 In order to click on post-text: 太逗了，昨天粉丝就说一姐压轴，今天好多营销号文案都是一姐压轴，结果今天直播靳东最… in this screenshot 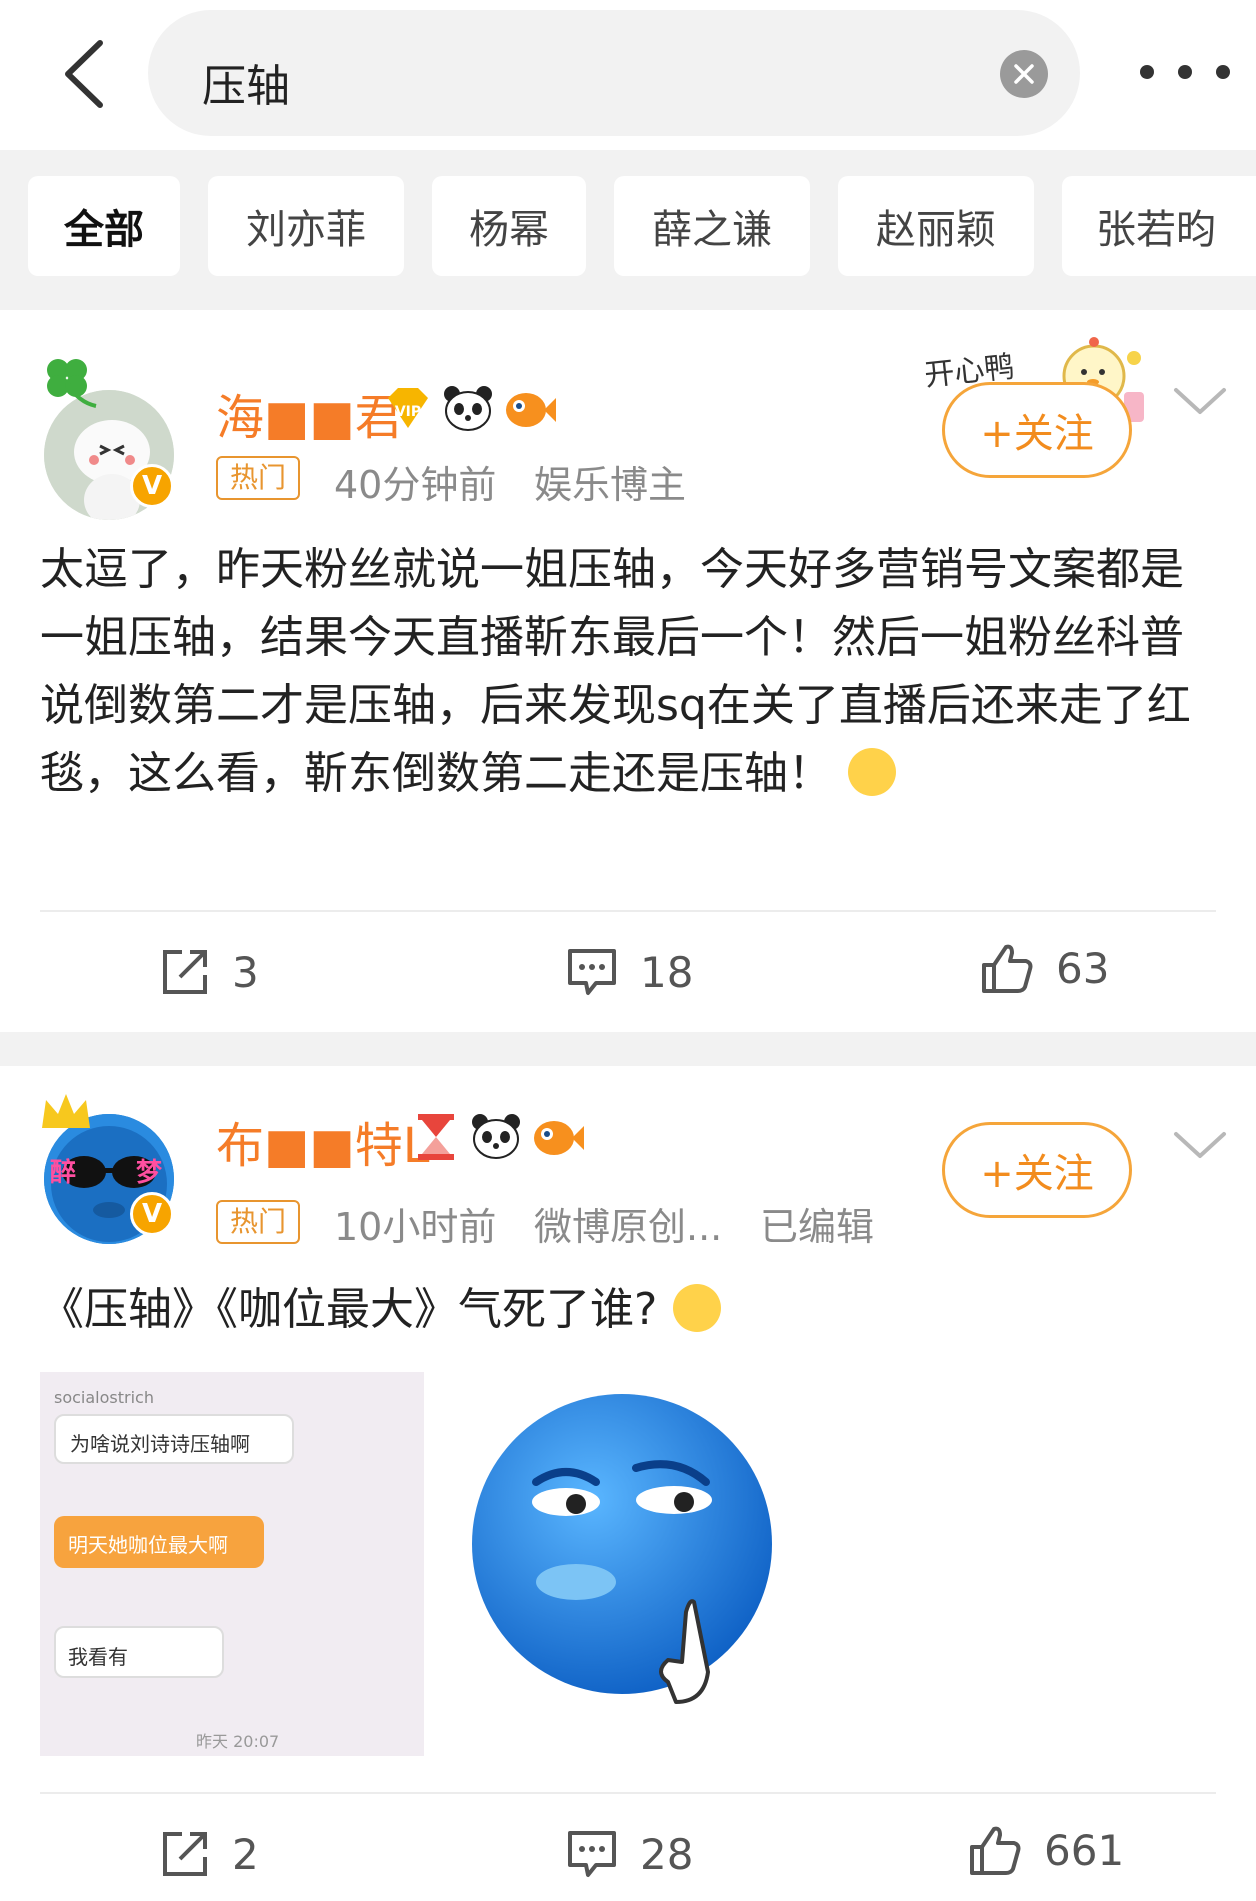, I will do `click(630, 672)`.